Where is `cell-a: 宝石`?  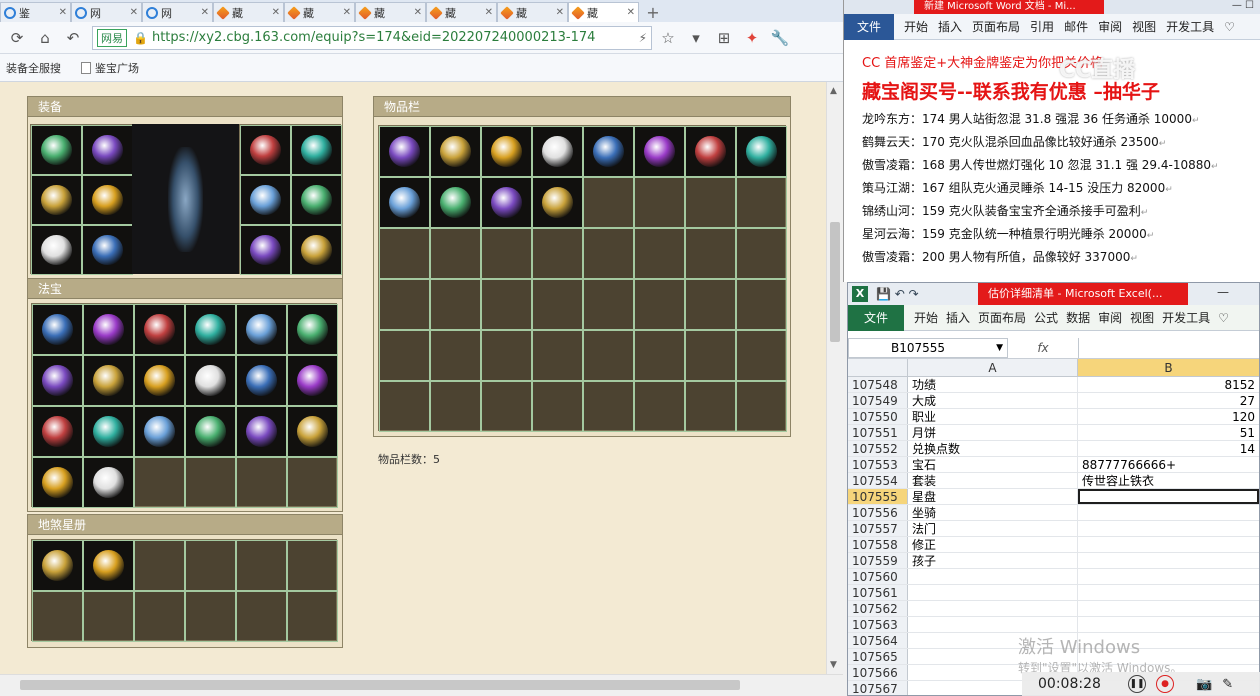
cell-a: 宝石 is located at coordinates (993, 464).